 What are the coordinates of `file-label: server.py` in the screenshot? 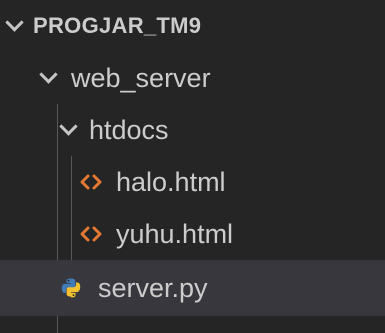 It's located at (153, 287).